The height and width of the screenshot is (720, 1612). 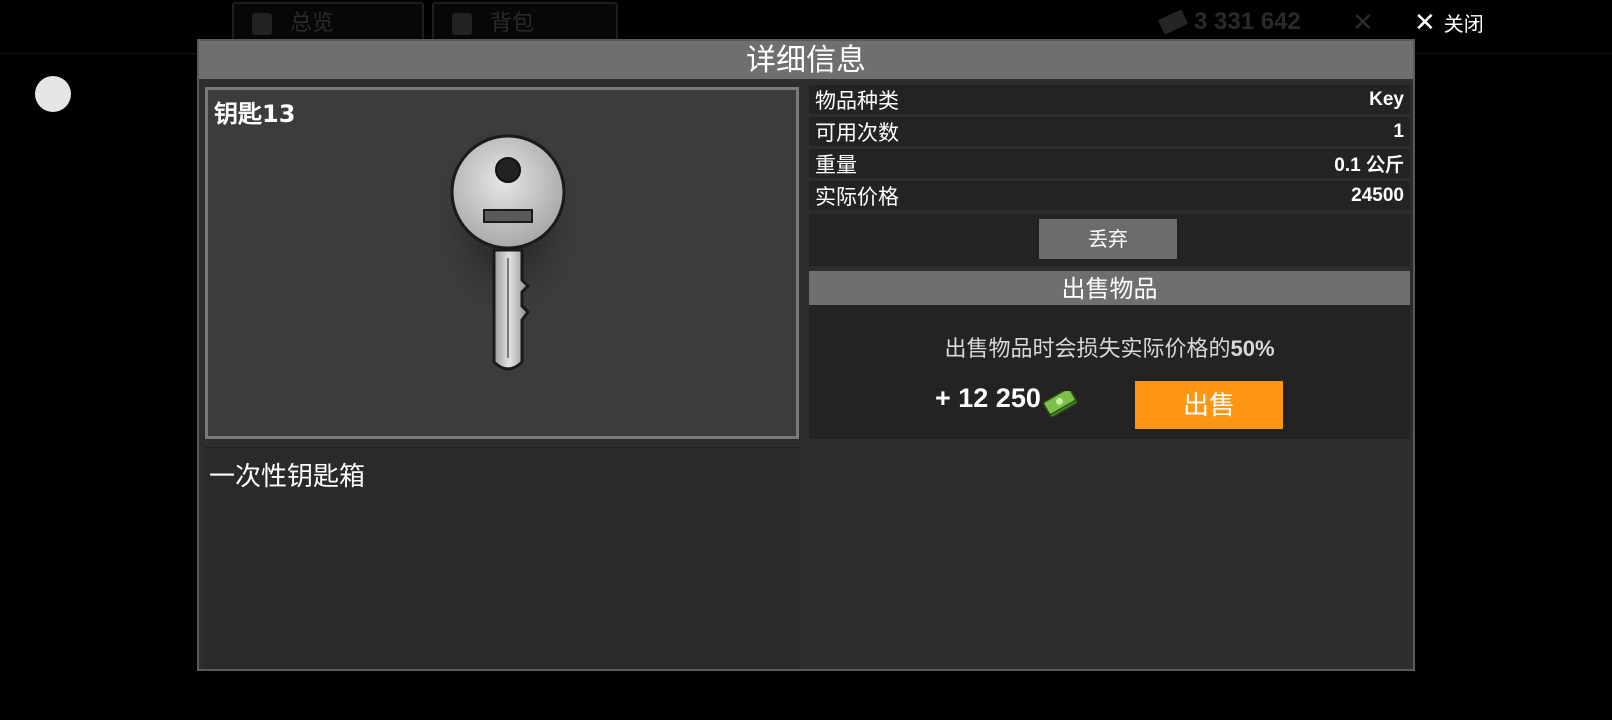 What do you see at coordinates (806, 60) in the screenshot?
I see `dialog-title: 详细信息` at bounding box center [806, 60].